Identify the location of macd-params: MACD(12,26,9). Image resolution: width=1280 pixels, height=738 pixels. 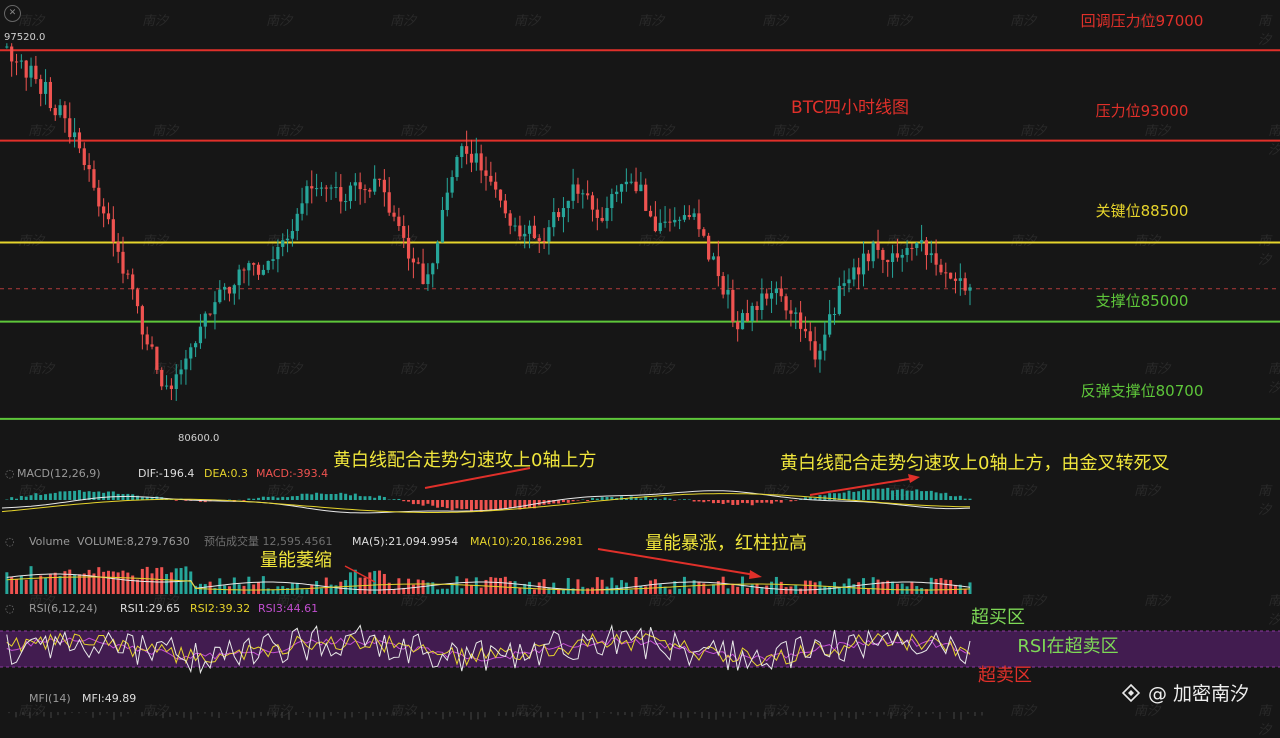
(59, 473).